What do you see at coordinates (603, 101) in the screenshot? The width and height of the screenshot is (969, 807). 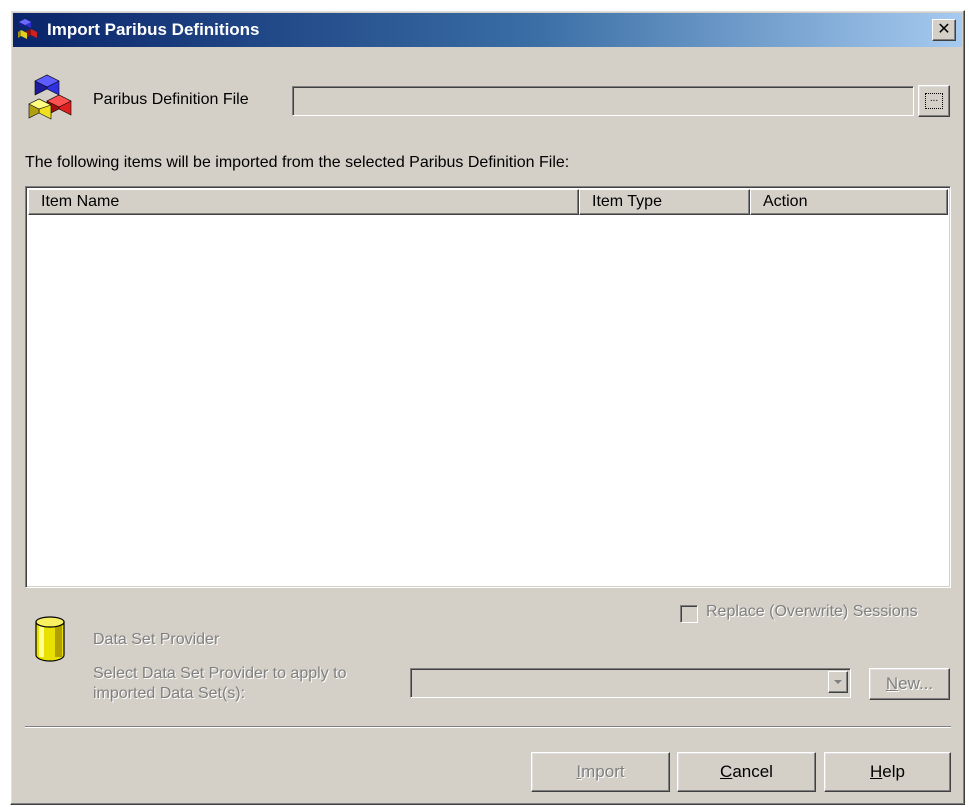 I see `definition-file-field` at bounding box center [603, 101].